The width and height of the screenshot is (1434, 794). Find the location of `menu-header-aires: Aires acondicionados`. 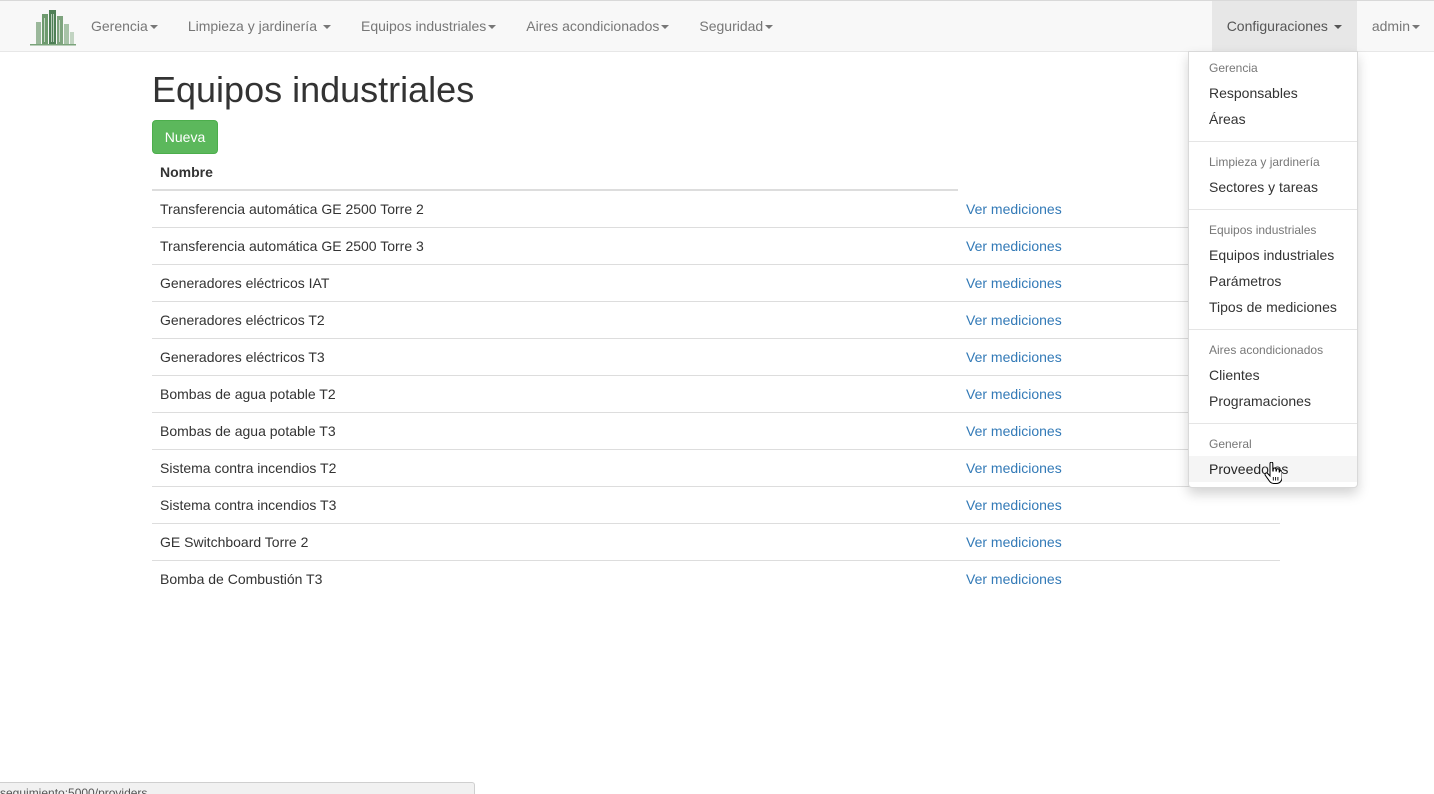

menu-header-aires: Aires acondicionados is located at coordinates (1266, 350).